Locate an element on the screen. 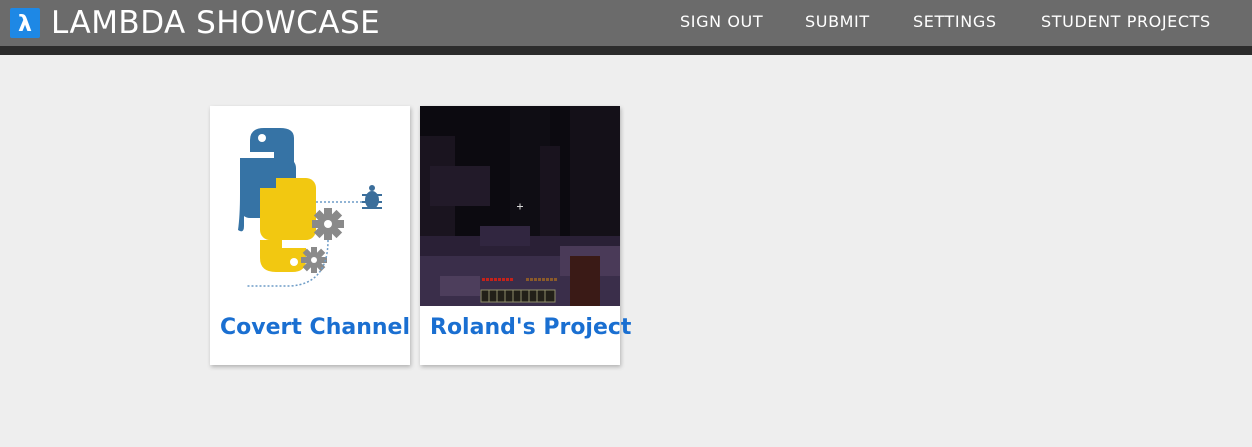 Image resolution: width=1252 pixels, height=447 pixels. python-logo-with-gears-icon is located at coordinates (310, 206).